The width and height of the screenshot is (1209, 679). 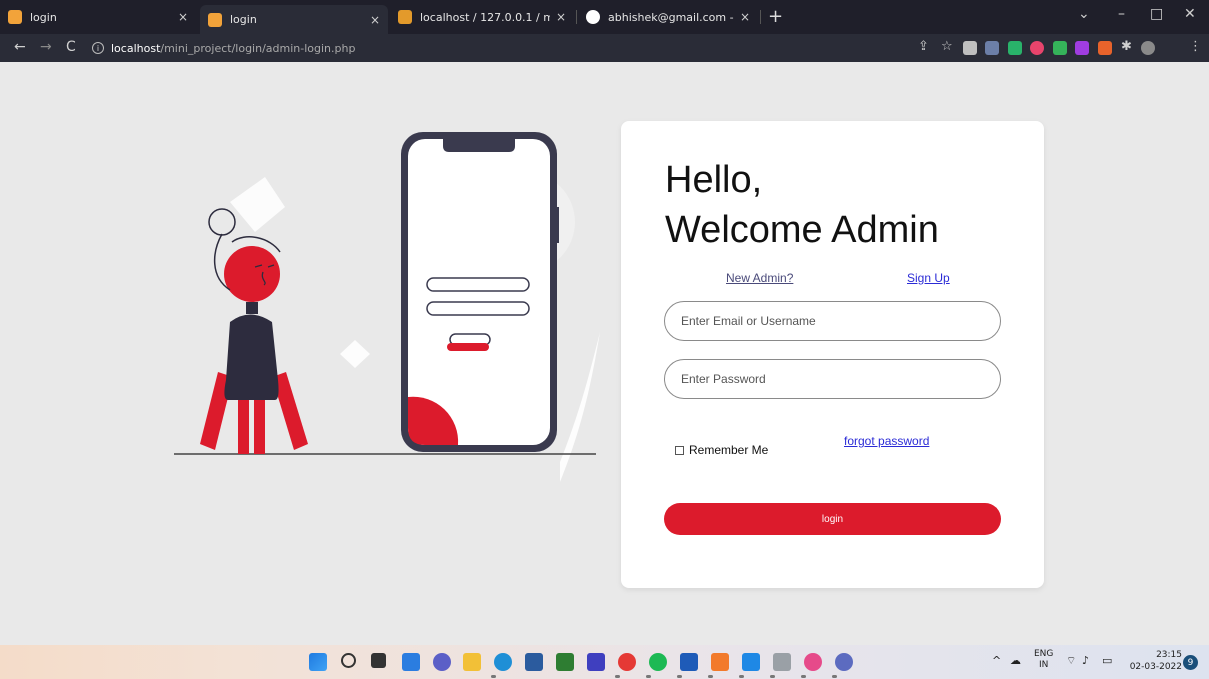 What do you see at coordinates (482, 17) in the screenshot?
I see `tab-phpmyadmin: localhost / 127.0.0.1 / mini_proje ×` at bounding box center [482, 17].